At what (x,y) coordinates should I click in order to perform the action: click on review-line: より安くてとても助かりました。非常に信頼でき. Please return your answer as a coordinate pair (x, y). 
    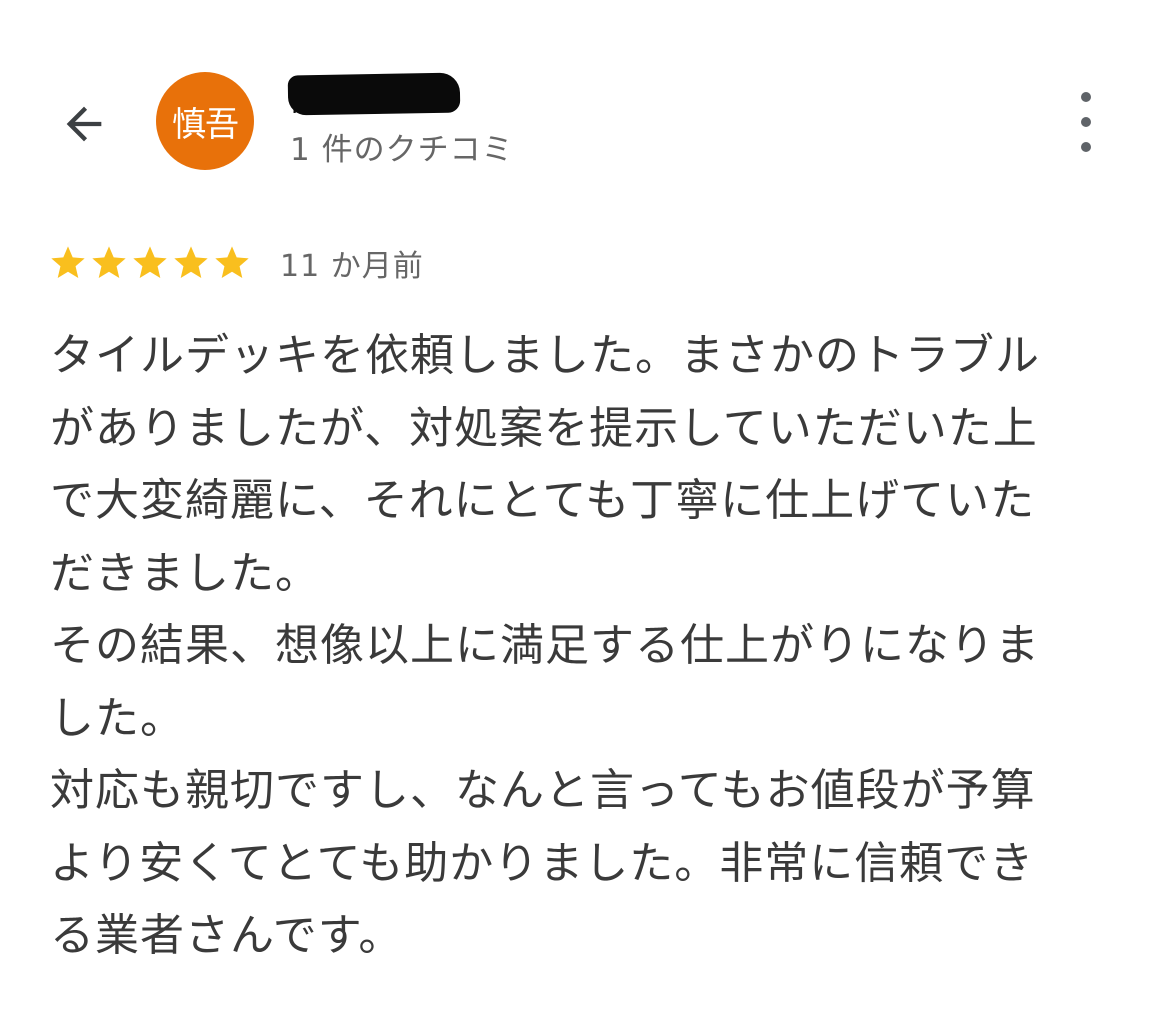
    Looking at the image, I should click on (542, 863).